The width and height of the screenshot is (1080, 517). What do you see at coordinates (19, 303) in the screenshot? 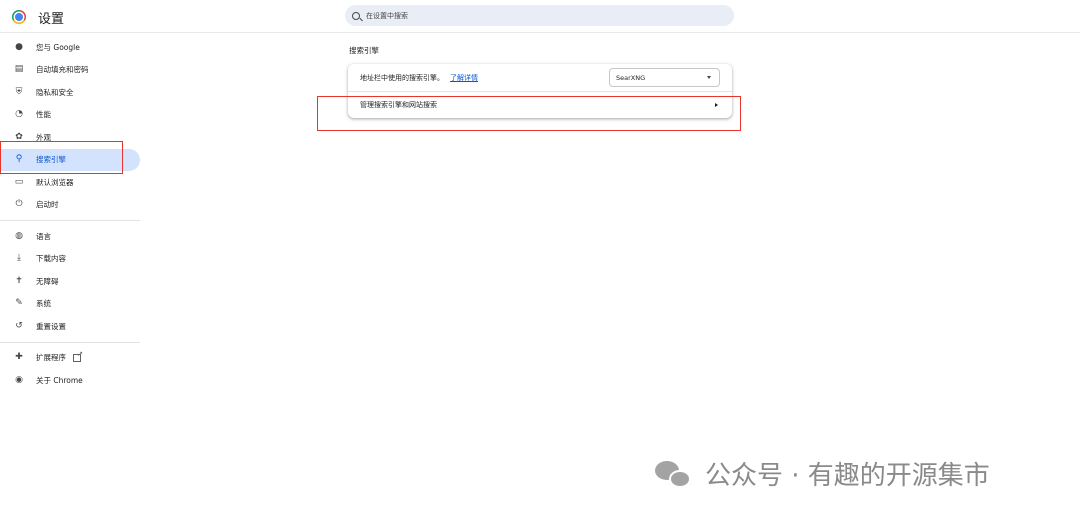
I see `wrench-icon: ✎` at bounding box center [19, 303].